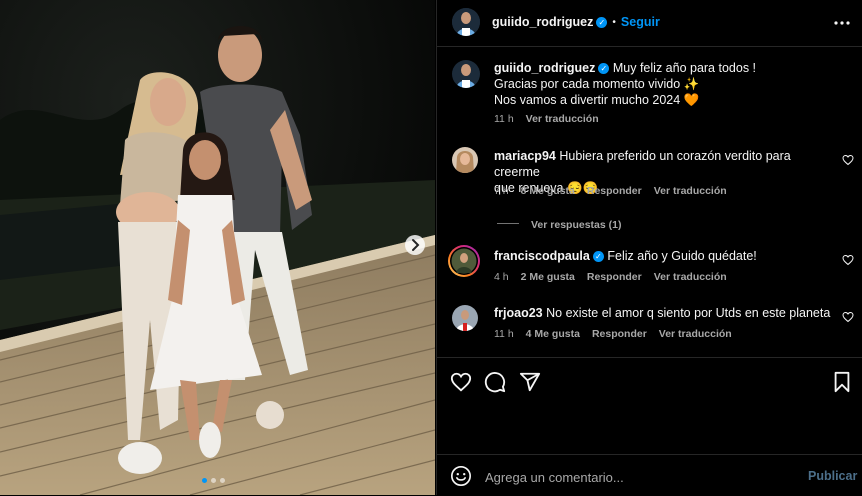 This screenshot has height=496, width=862. I want to click on comment-time: 11 h, so click(504, 334).